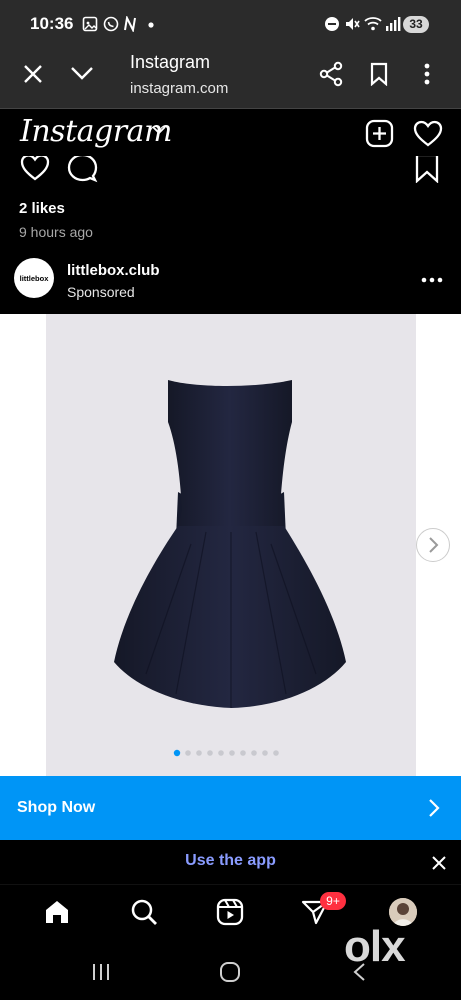  What do you see at coordinates (56, 807) in the screenshot?
I see `shop-now-label: Shop Now` at bounding box center [56, 807].